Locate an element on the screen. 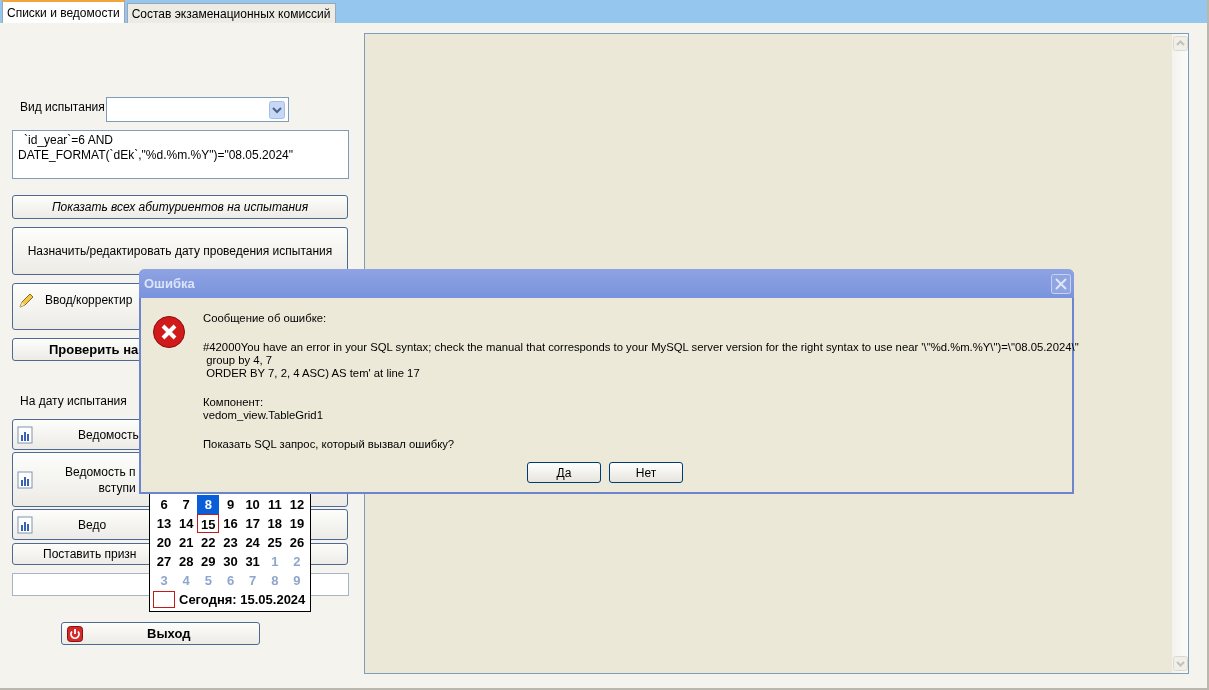  component-info: Компонент: vedom_view.TableGrid1 is located at coordinates (263, 409).